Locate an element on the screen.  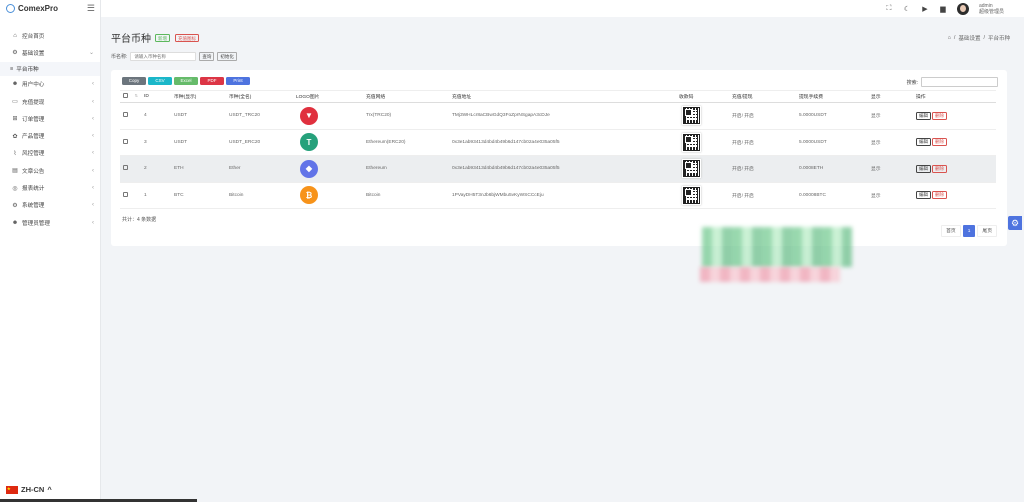
column-header: 充值网络 is located at coordinates (406, 96).